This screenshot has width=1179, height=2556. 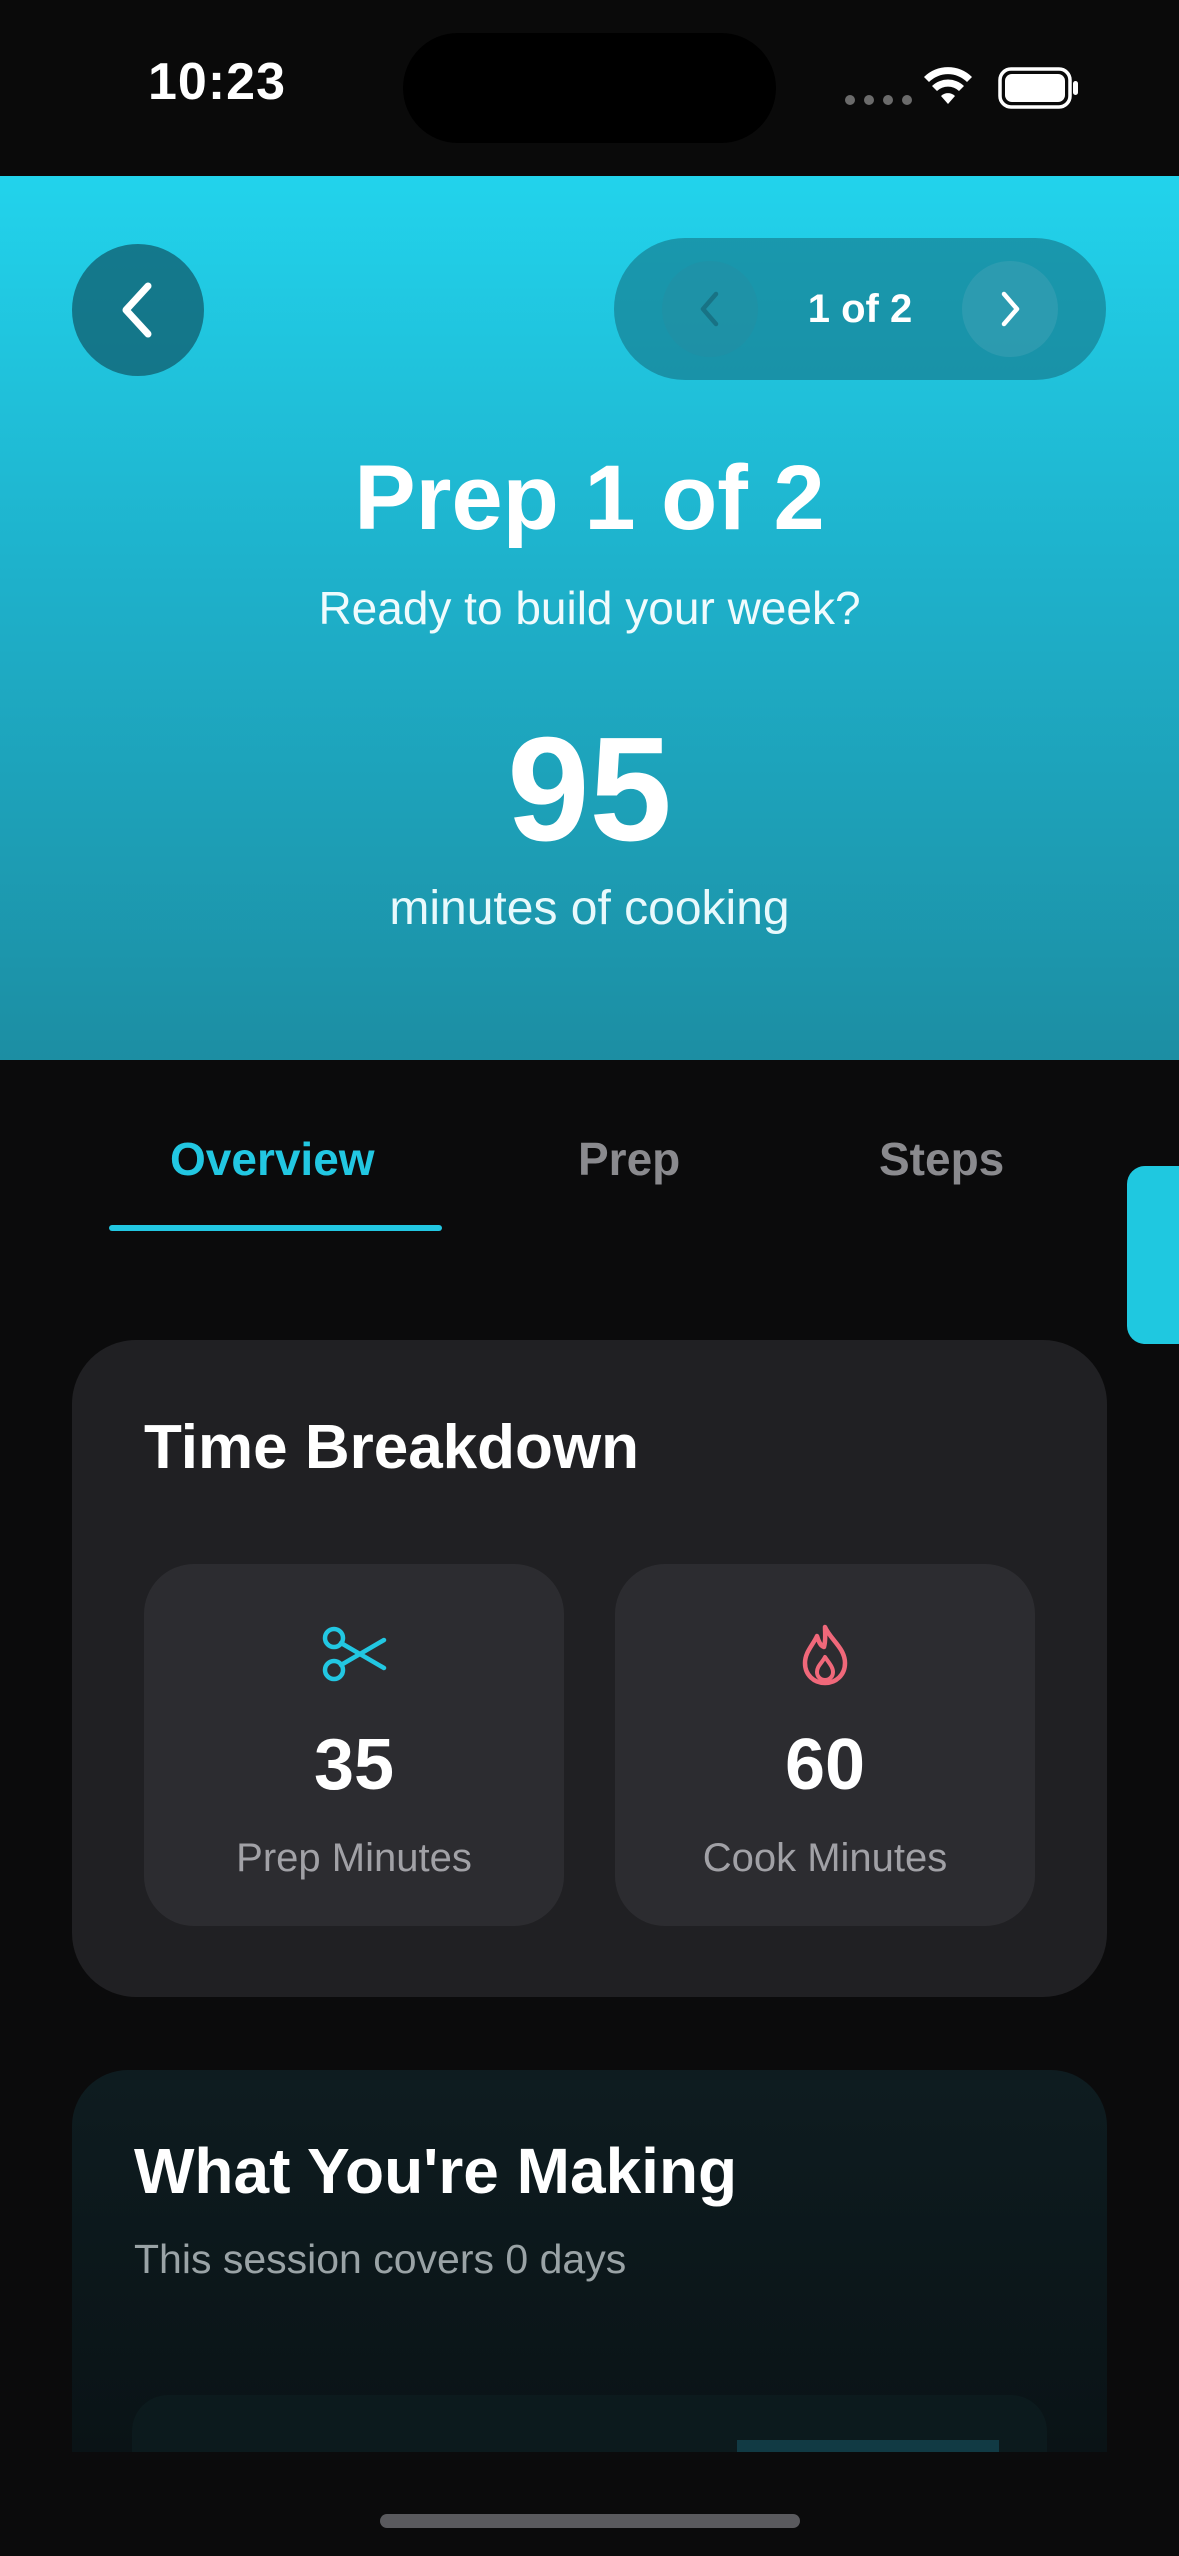 I want to click on chevron-right-icon, so click(x=1010, y=309).